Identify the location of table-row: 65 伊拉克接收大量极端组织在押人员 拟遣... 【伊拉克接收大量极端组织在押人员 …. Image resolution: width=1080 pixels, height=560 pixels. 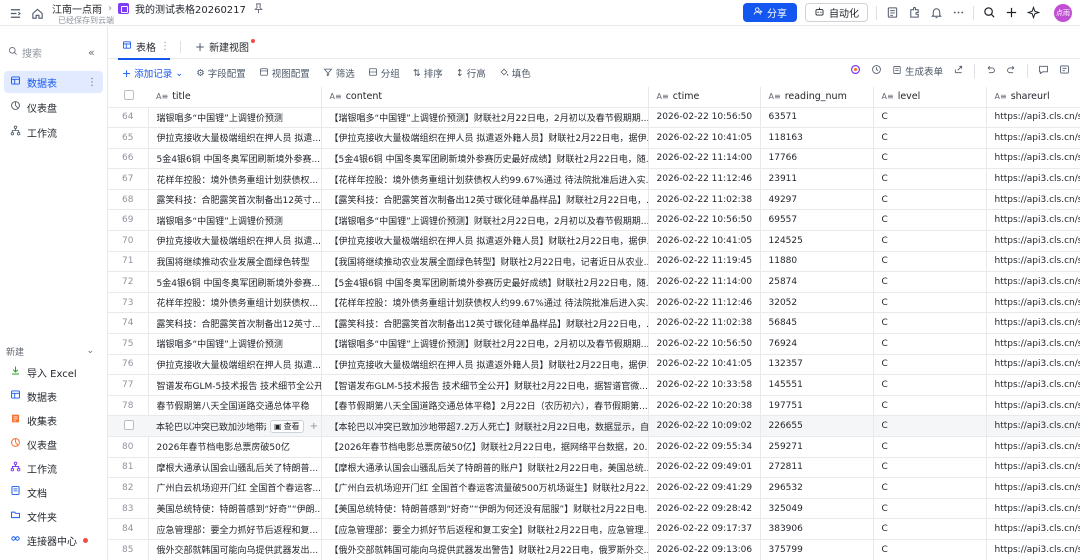
(594, 138).